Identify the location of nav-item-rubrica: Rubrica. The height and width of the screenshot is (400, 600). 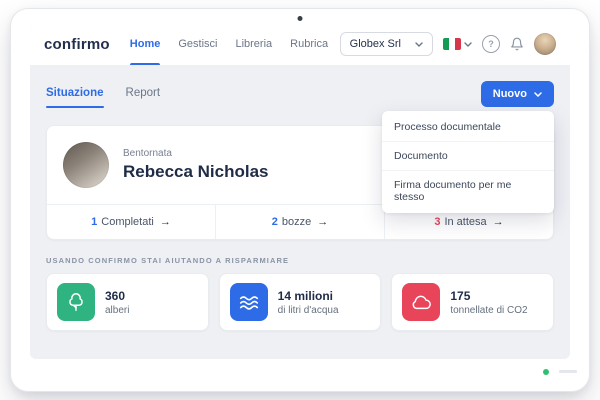
(309, 44).